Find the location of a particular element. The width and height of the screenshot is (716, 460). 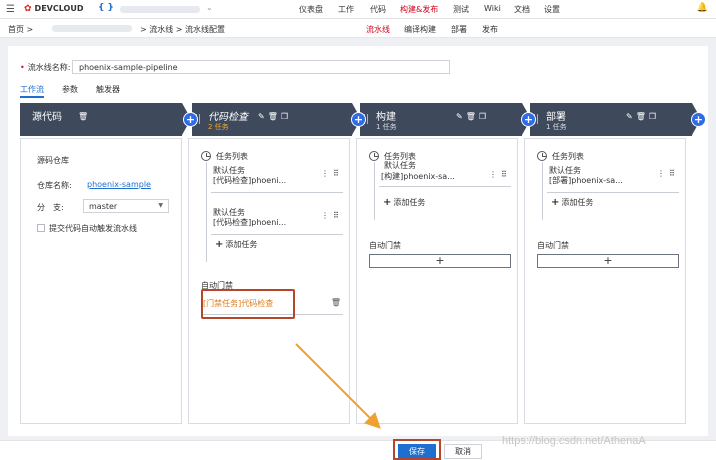

stage-title: 源代码 is located at coordinates (47, 117).